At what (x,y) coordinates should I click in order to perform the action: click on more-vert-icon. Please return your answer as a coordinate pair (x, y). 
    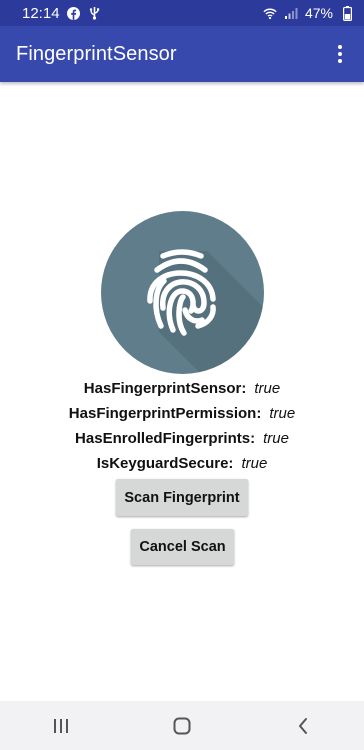
    Looking at the image, I should click on (340, 54).